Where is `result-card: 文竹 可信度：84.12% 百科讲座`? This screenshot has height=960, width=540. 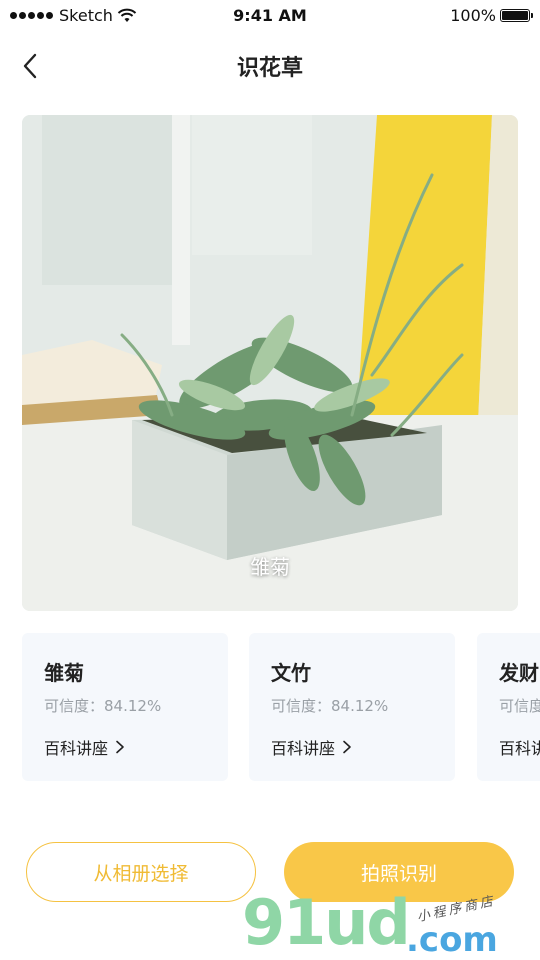 result-card: 文竹 可信度：84.12% 百科讲座 is located at coordinates (352, 707).